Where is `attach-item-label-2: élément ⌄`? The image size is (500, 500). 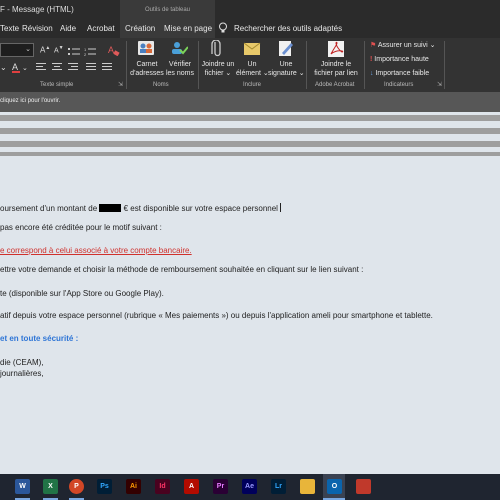
attach-item-label-2: élément ⌄ is located at coordinates (252, 73).